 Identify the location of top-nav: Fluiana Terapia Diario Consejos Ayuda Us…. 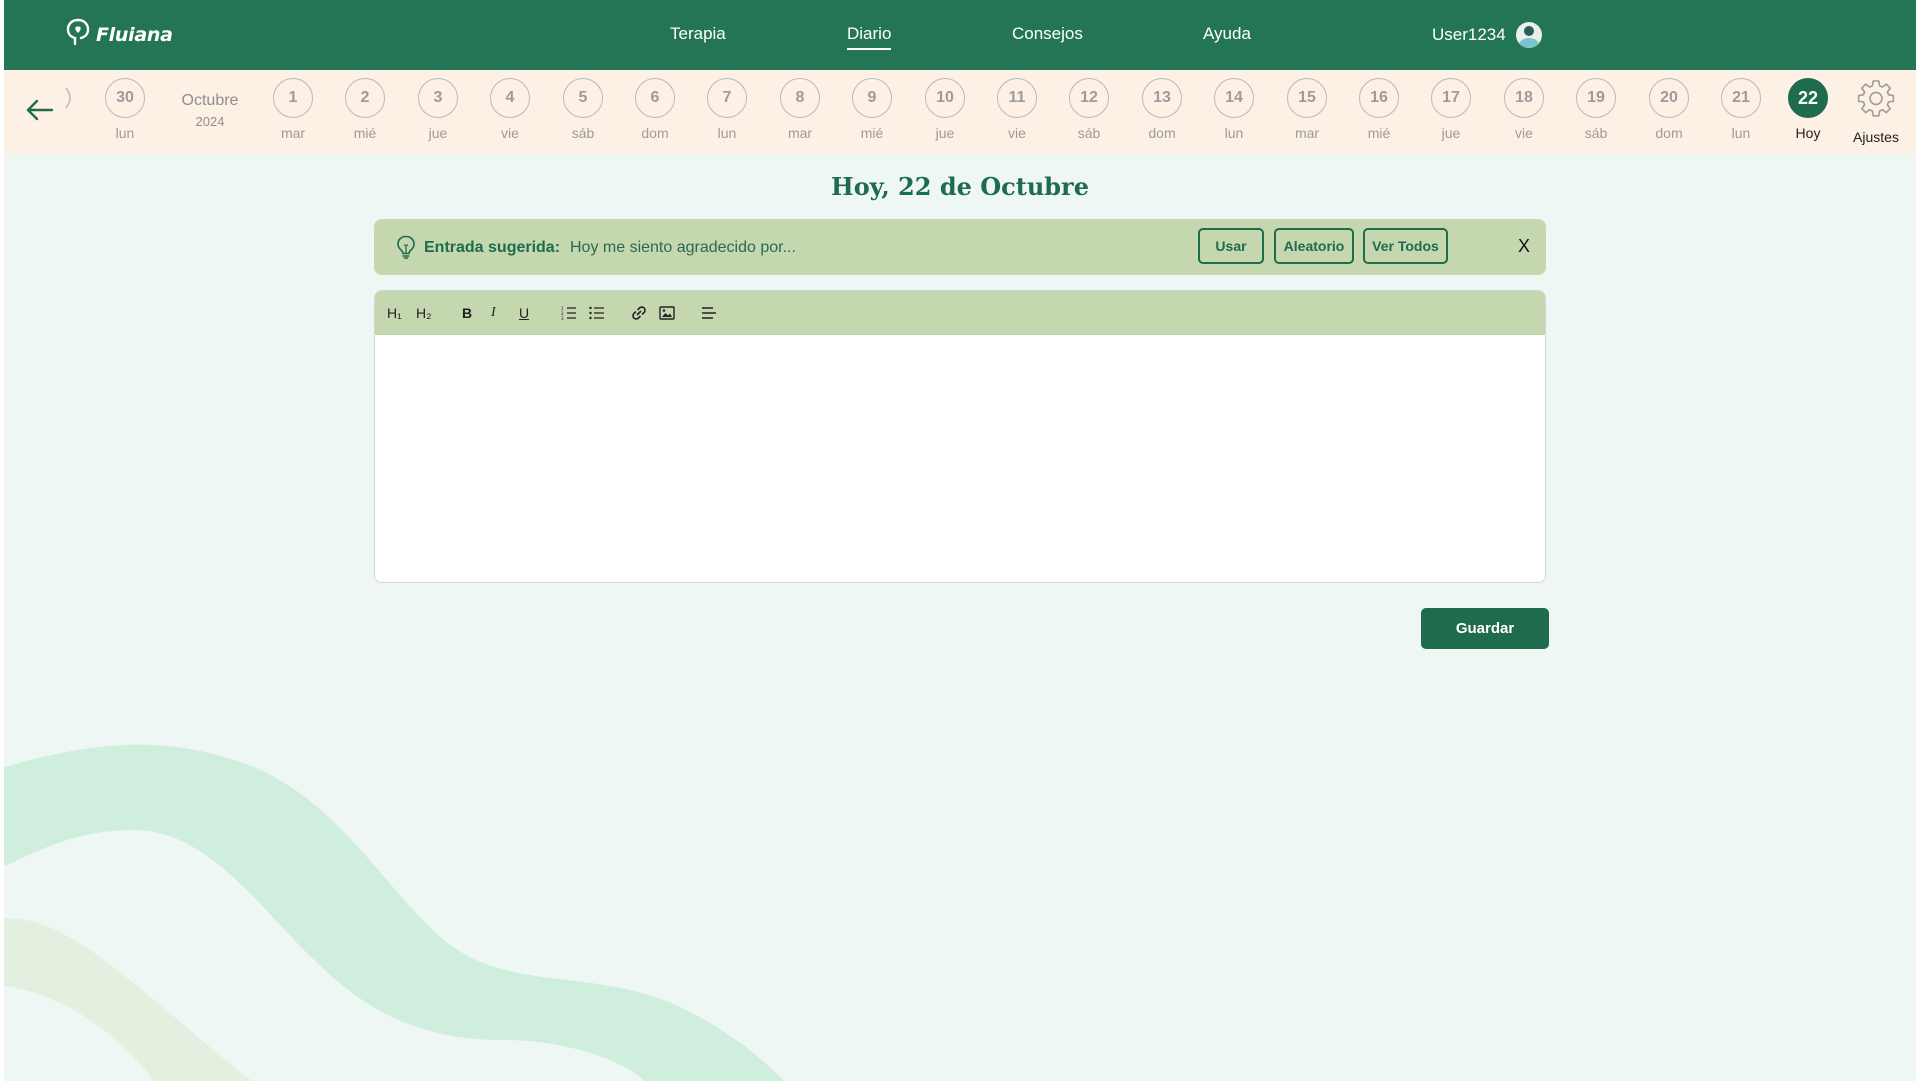
(960, 35).